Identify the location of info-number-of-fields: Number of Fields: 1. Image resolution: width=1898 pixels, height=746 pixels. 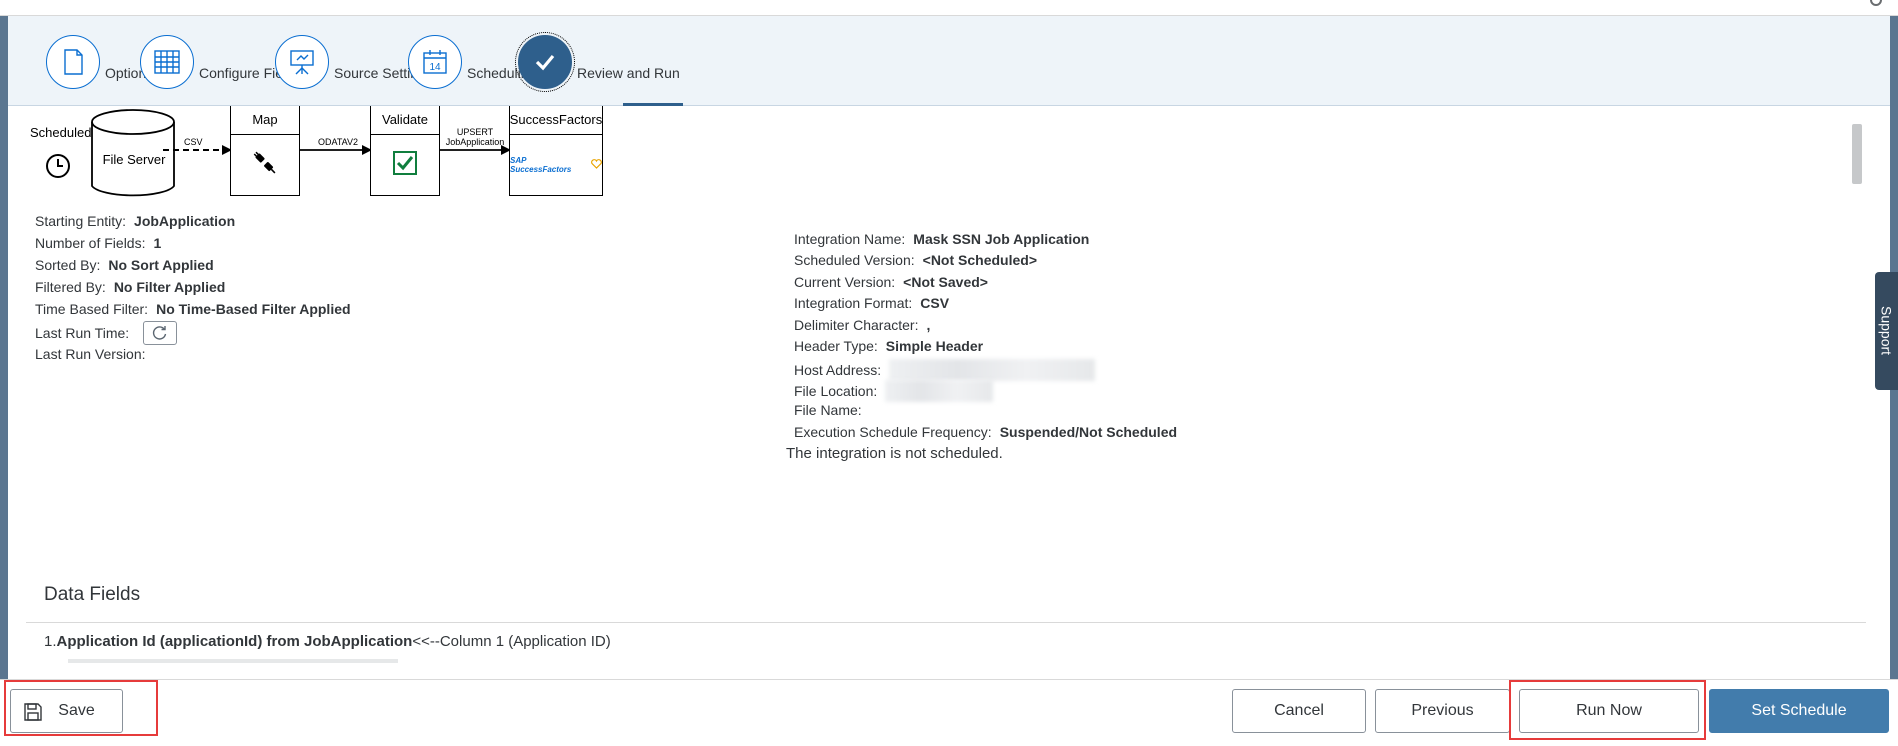
(98, 243).